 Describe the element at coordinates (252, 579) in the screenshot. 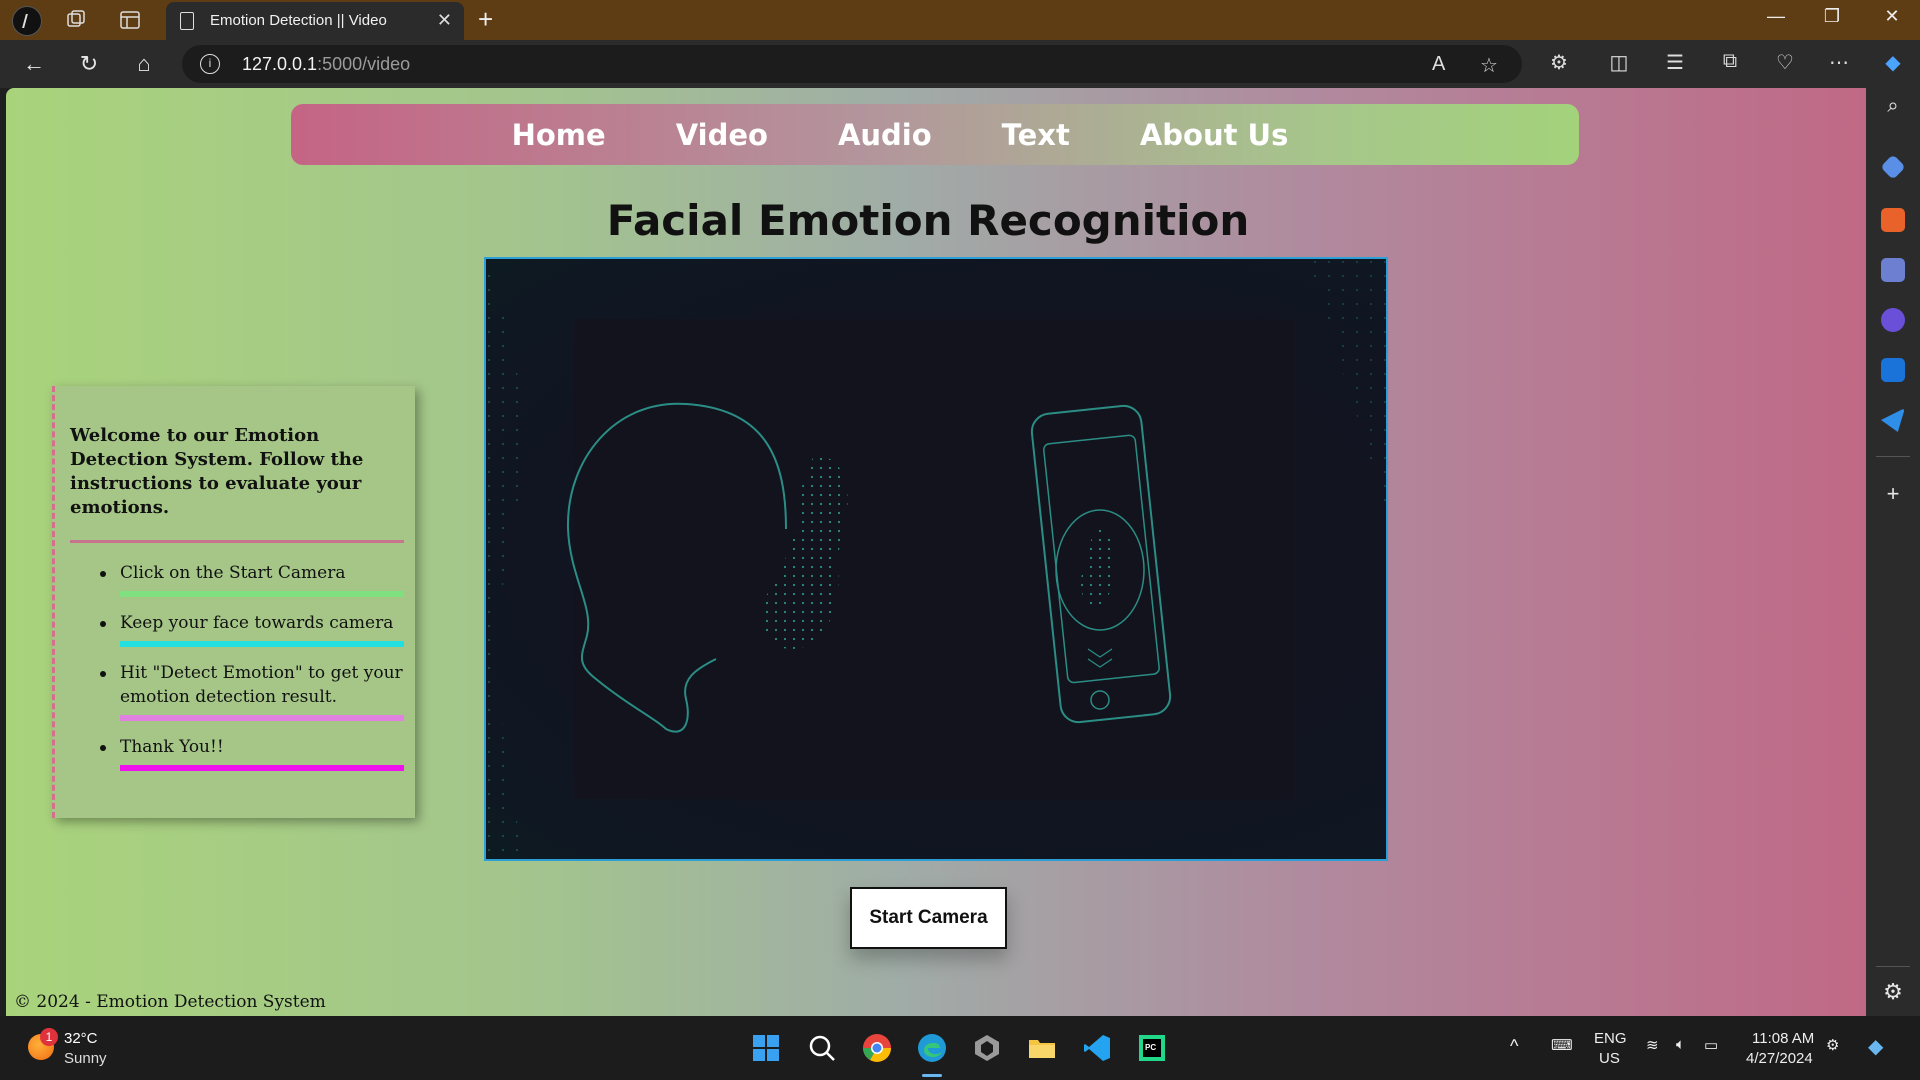

I see `list-item: Click on the Start Camera` at that location.